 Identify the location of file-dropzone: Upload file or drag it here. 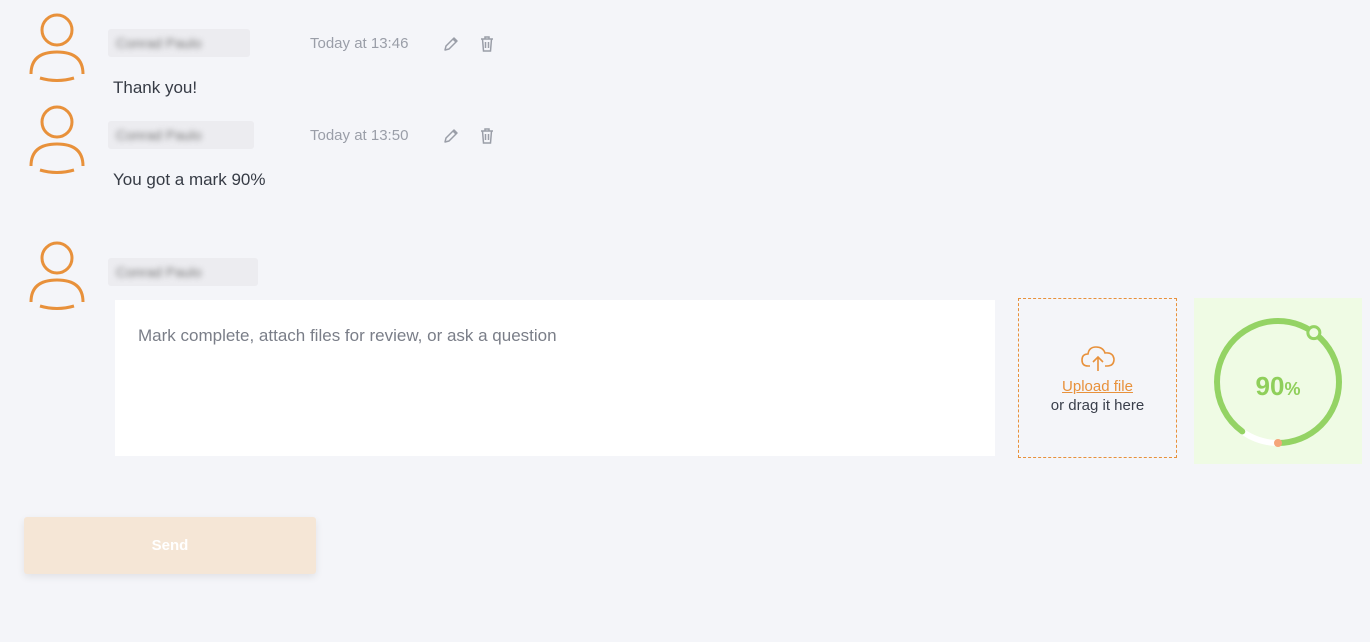
(1097, 378).